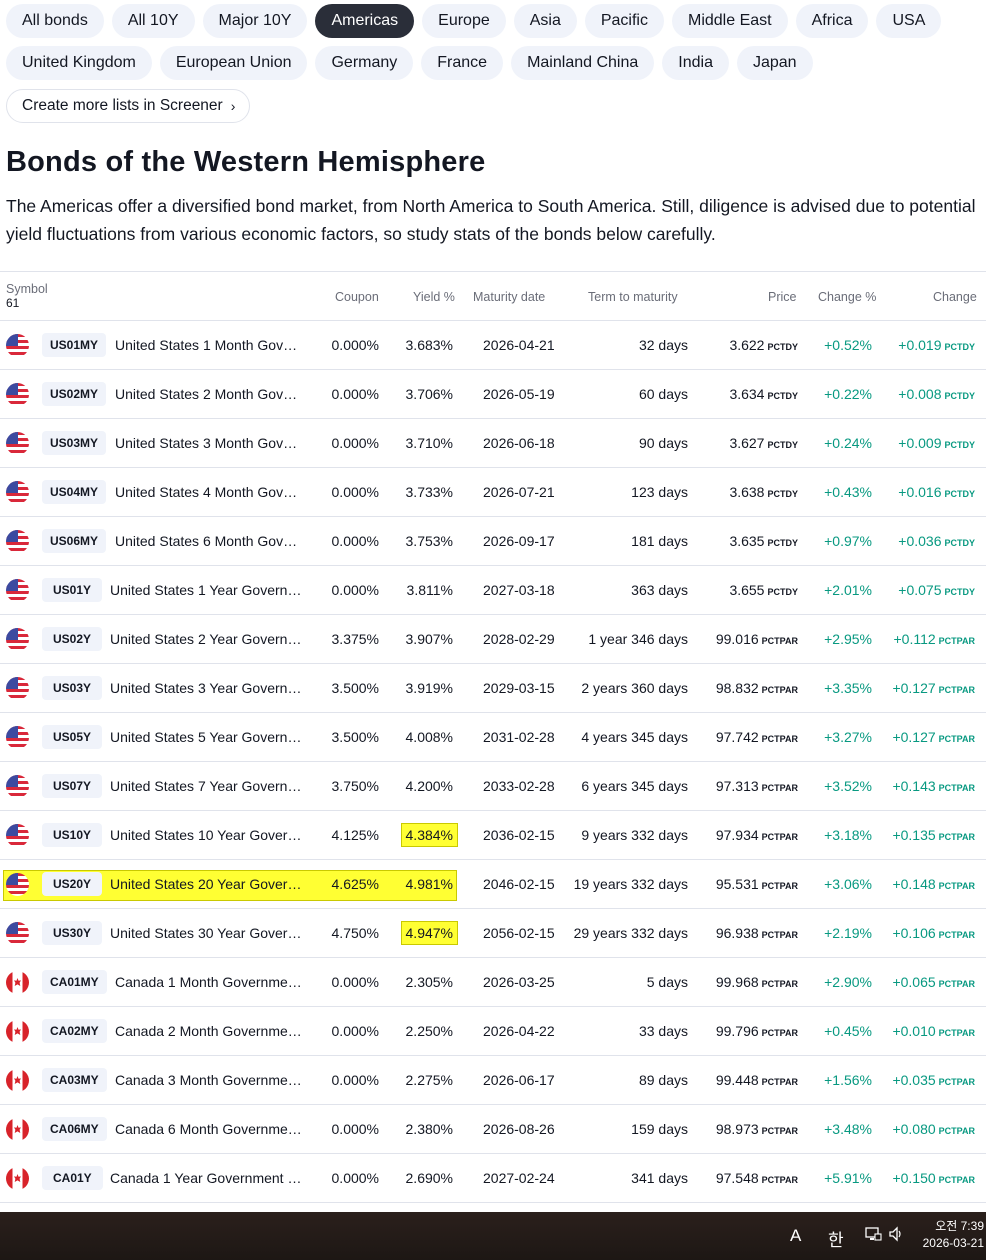  I want to click on symbol-badge: US06MY, so click(74, 541).